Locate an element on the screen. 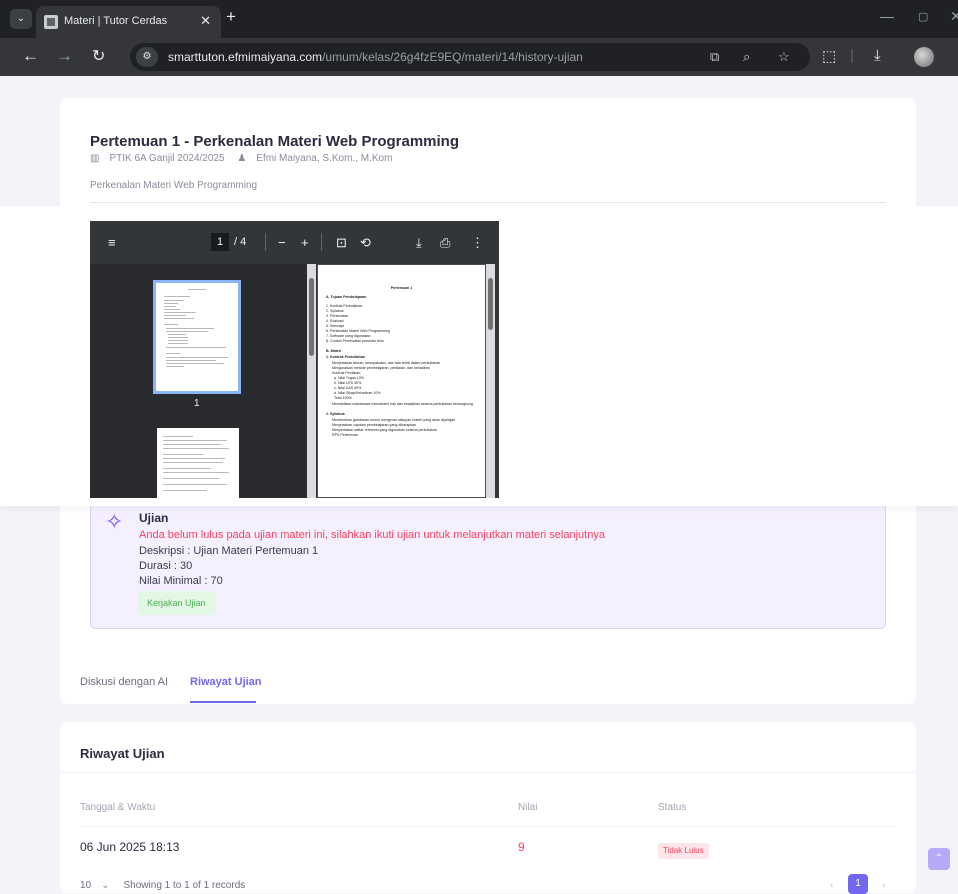  tab-close-icon: ✕ is located at coordinates (205, 21).